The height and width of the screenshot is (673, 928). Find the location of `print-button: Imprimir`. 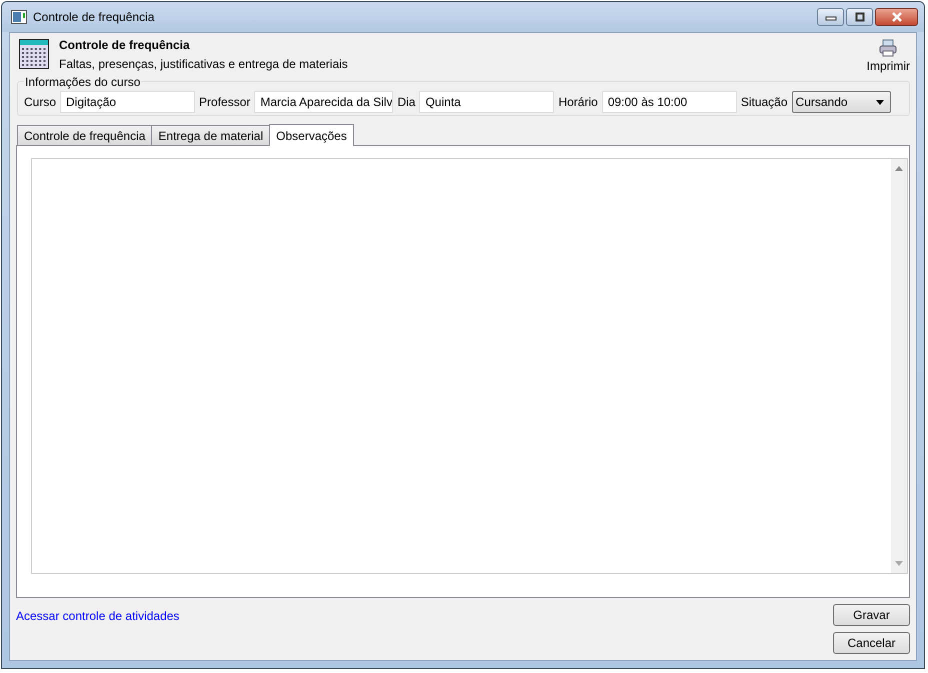

print-button: Imprimir is located at coordinates (888, 56).